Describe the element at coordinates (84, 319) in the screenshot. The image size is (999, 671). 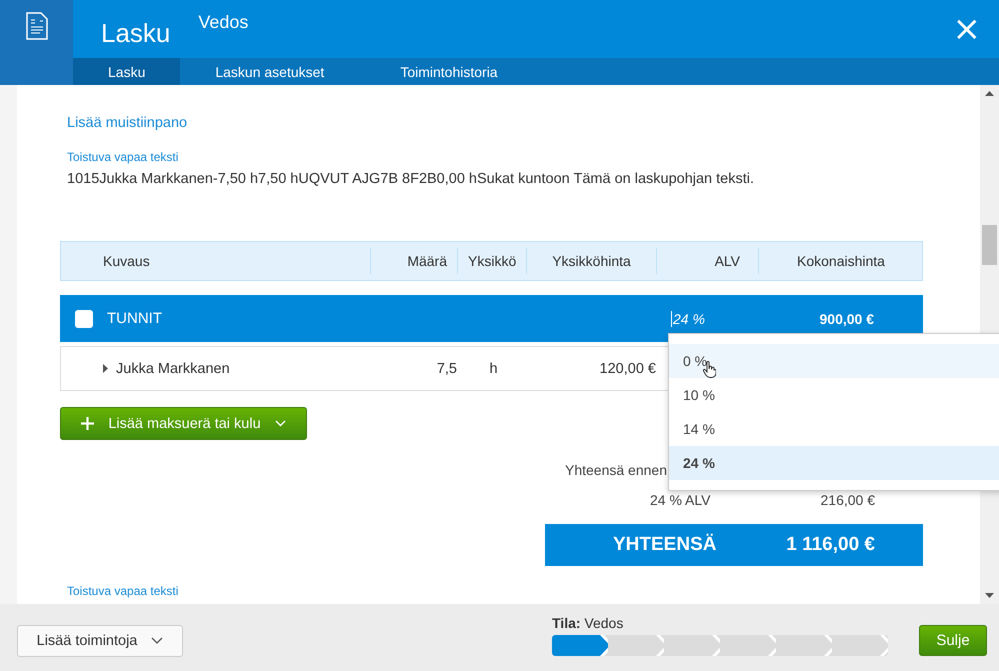
I see `checkbox` at that location.